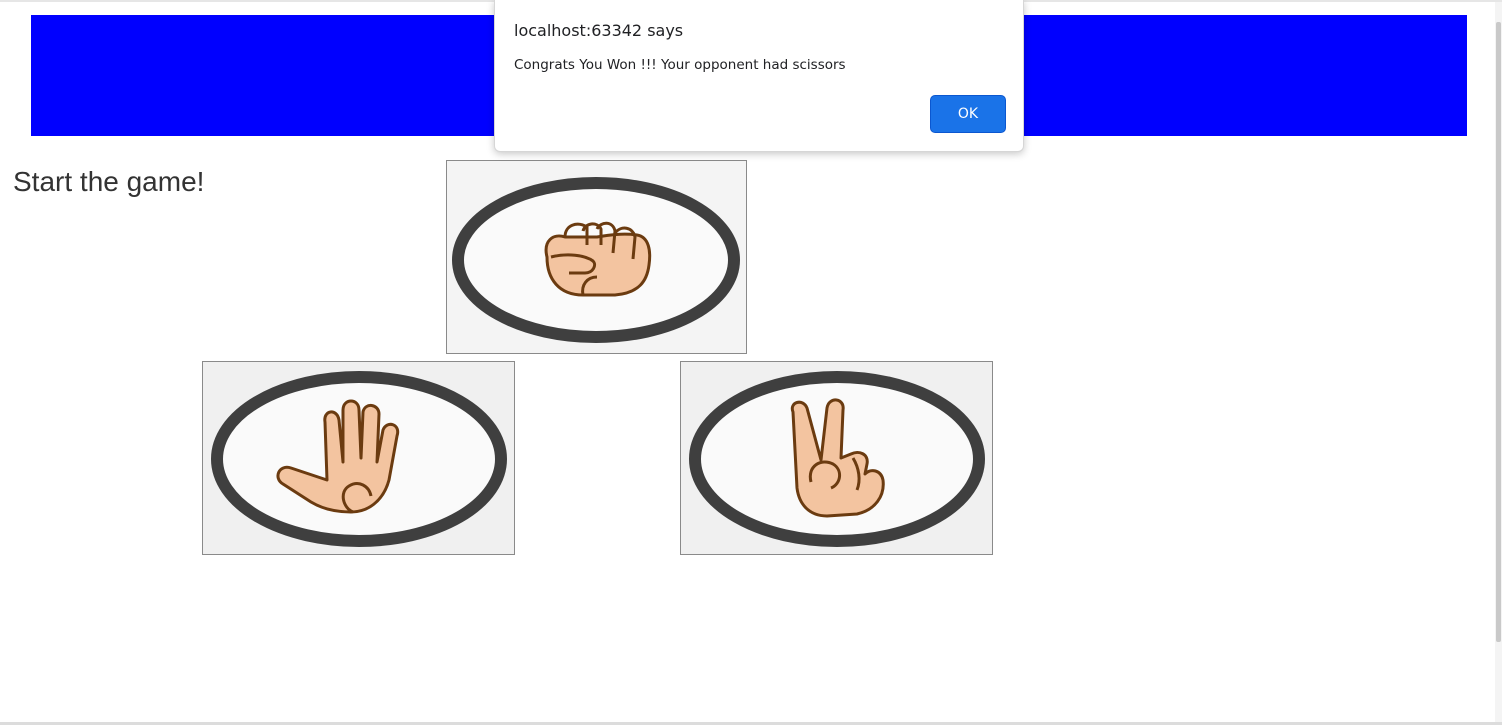 This screenshot has height=725, width=1502. Describe the element at coordinates (109, 181) in the screenshot. I see `game-status-text: Start the game!` at that location.